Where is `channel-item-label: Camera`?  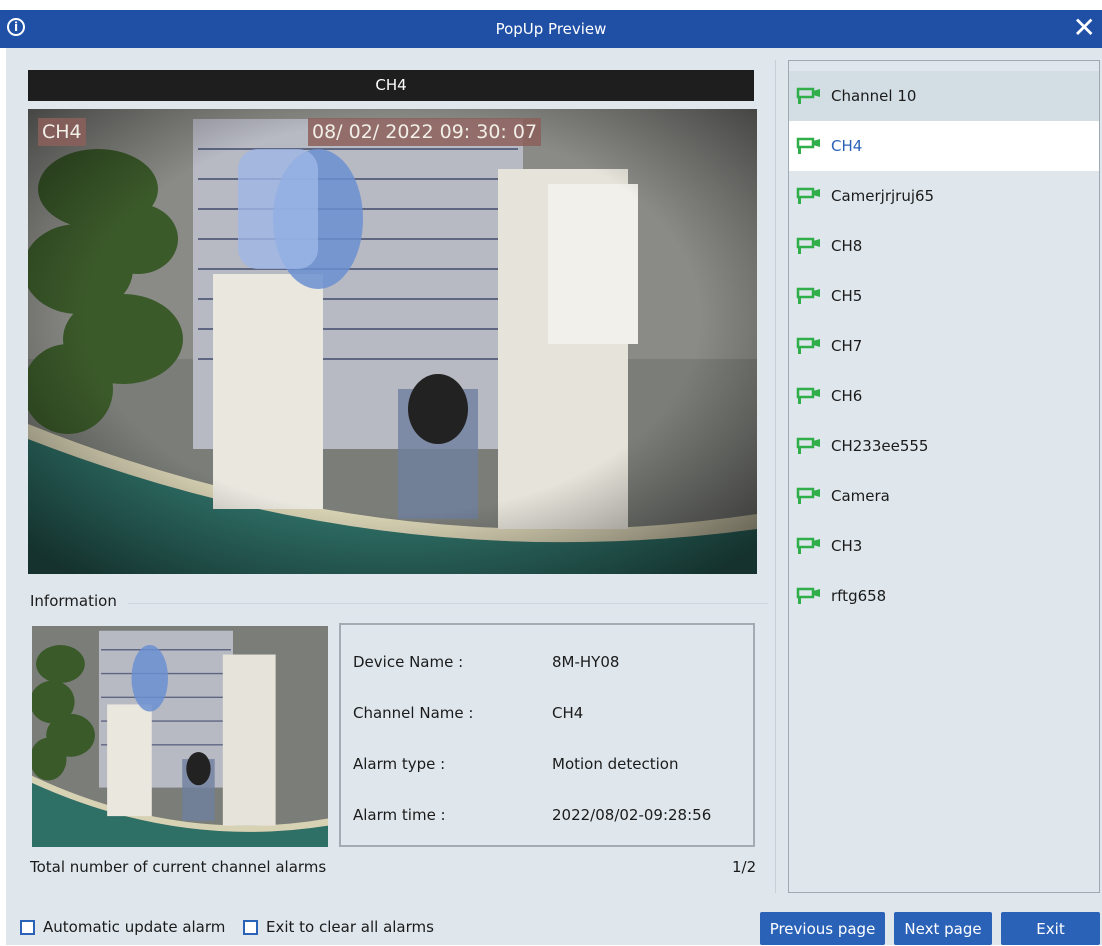 channel-item-label: Camera is located at coordinates (860, 496).